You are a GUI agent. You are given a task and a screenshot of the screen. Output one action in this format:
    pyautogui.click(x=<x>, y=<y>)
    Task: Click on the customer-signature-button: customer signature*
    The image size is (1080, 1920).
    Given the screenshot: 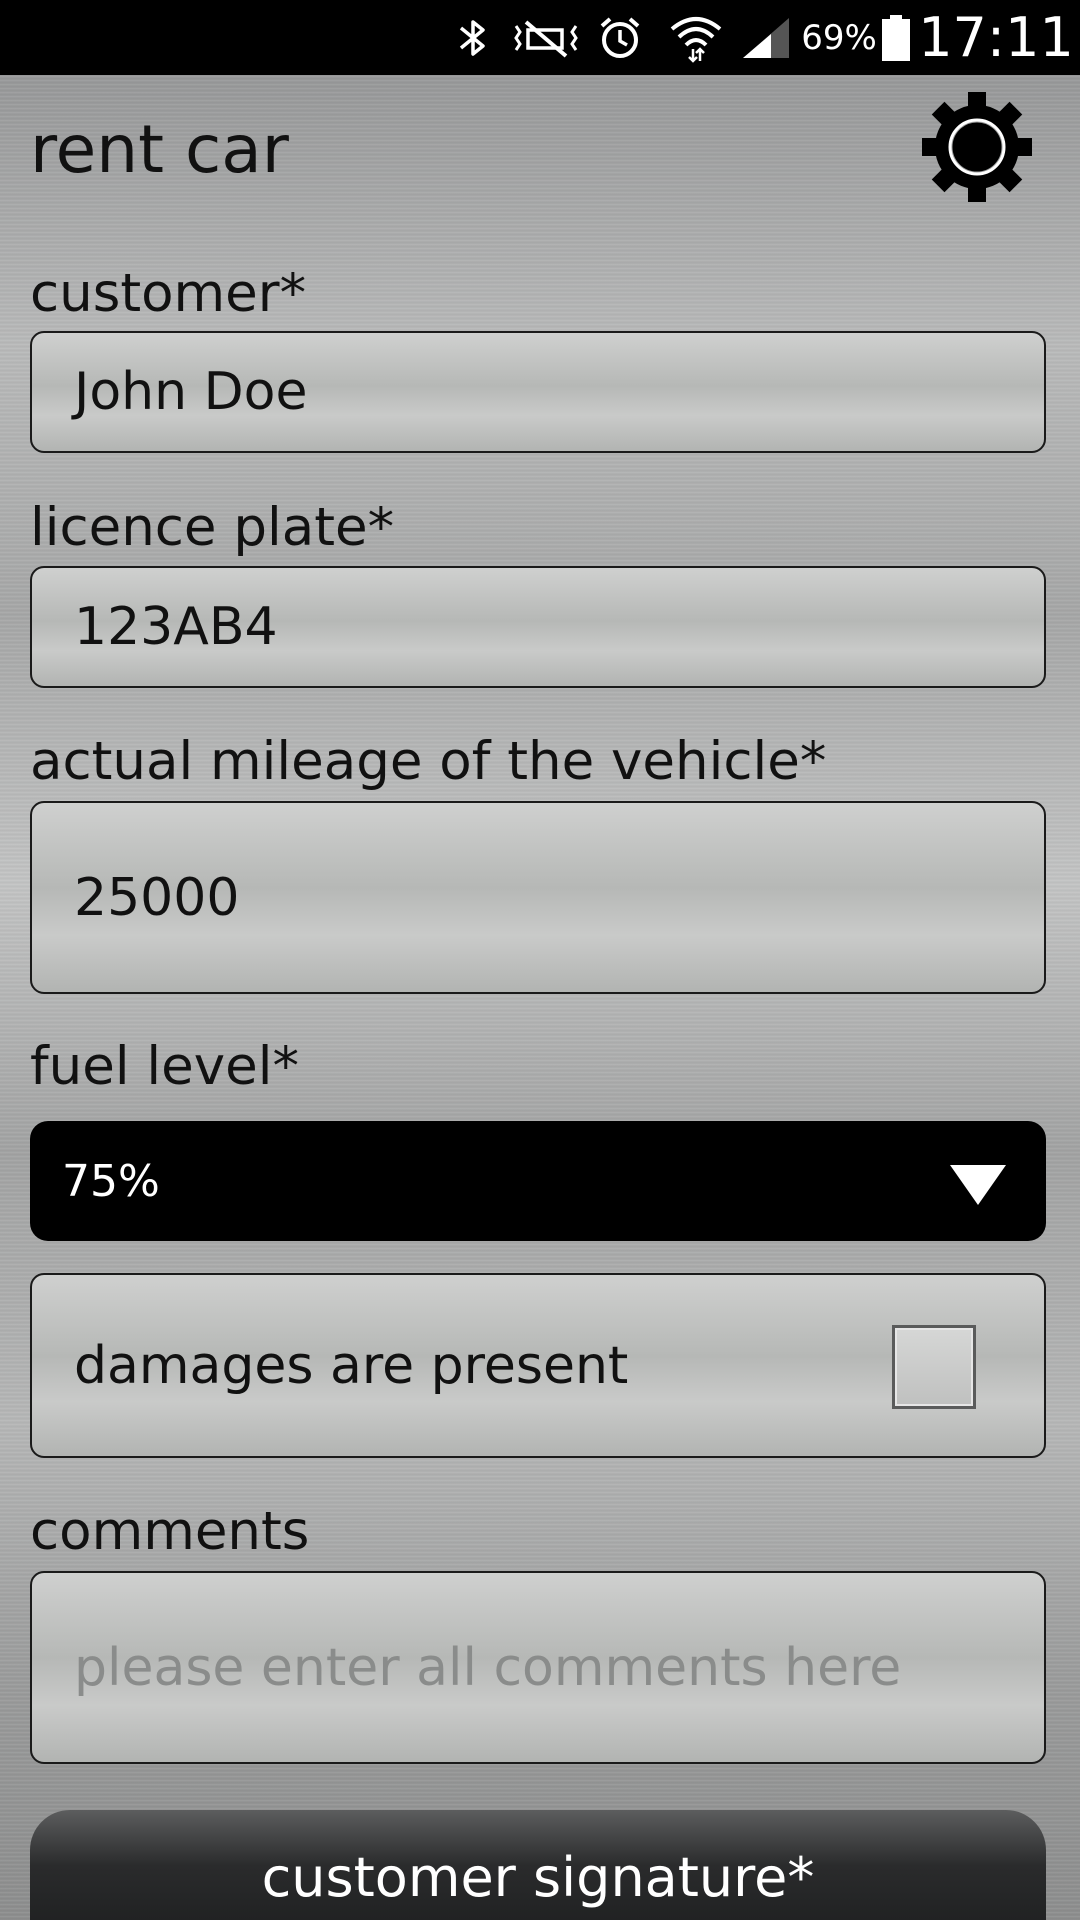 What is the action you would take?
    pyautogui.click(x=538, y=1865)
    